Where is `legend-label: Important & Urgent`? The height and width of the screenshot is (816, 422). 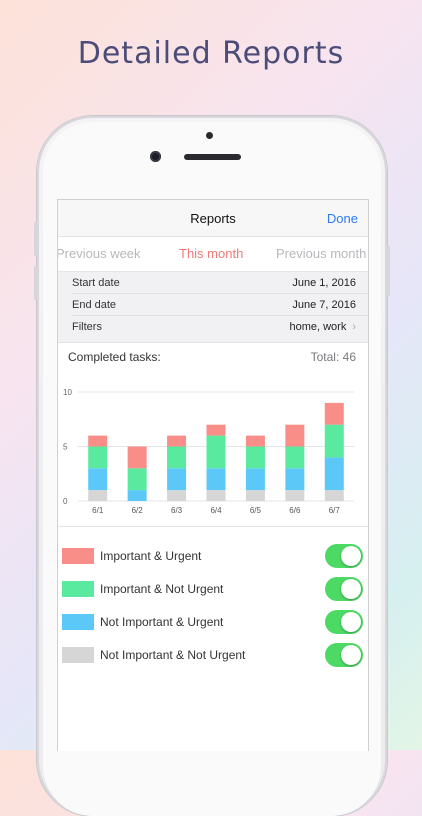 legend-label: Important & Urgent is located at coordinates (151, 556).